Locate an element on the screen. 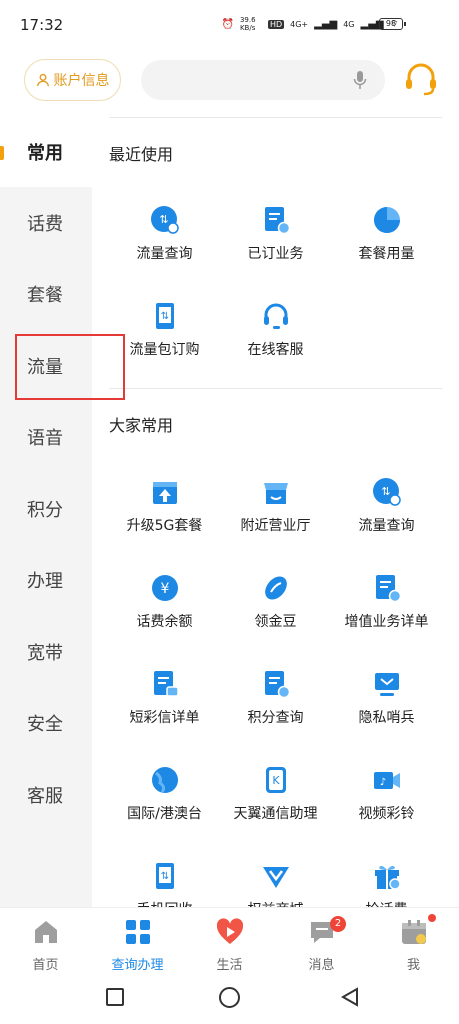 Image resolution: width=459 pixels, height=1024 pixels. sidebar-item-phone-bill: 话费 is located at coordinates (46, 223).